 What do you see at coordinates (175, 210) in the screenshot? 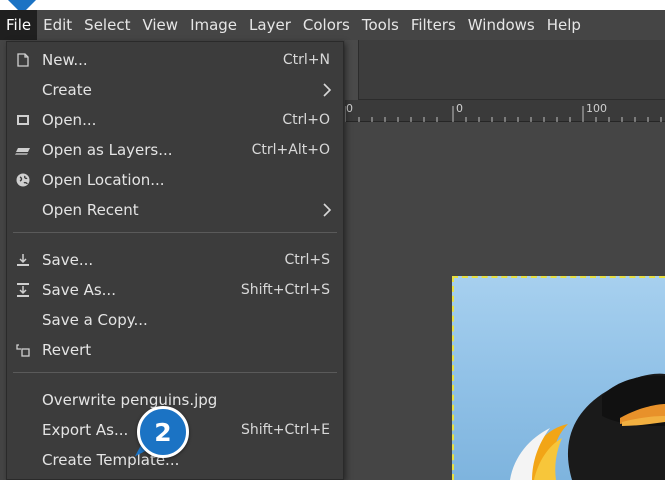
I see `menu-item-open-recent: Open Recent` at bounding box center [175, 210].